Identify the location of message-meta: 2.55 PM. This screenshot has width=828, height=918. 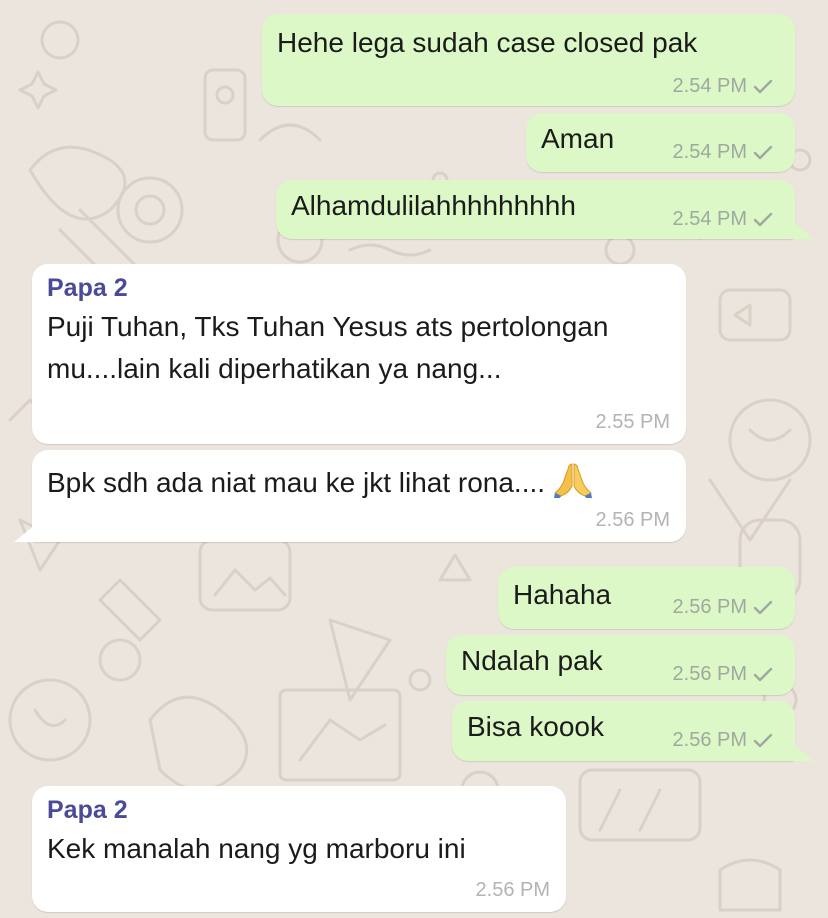
(633, 422).